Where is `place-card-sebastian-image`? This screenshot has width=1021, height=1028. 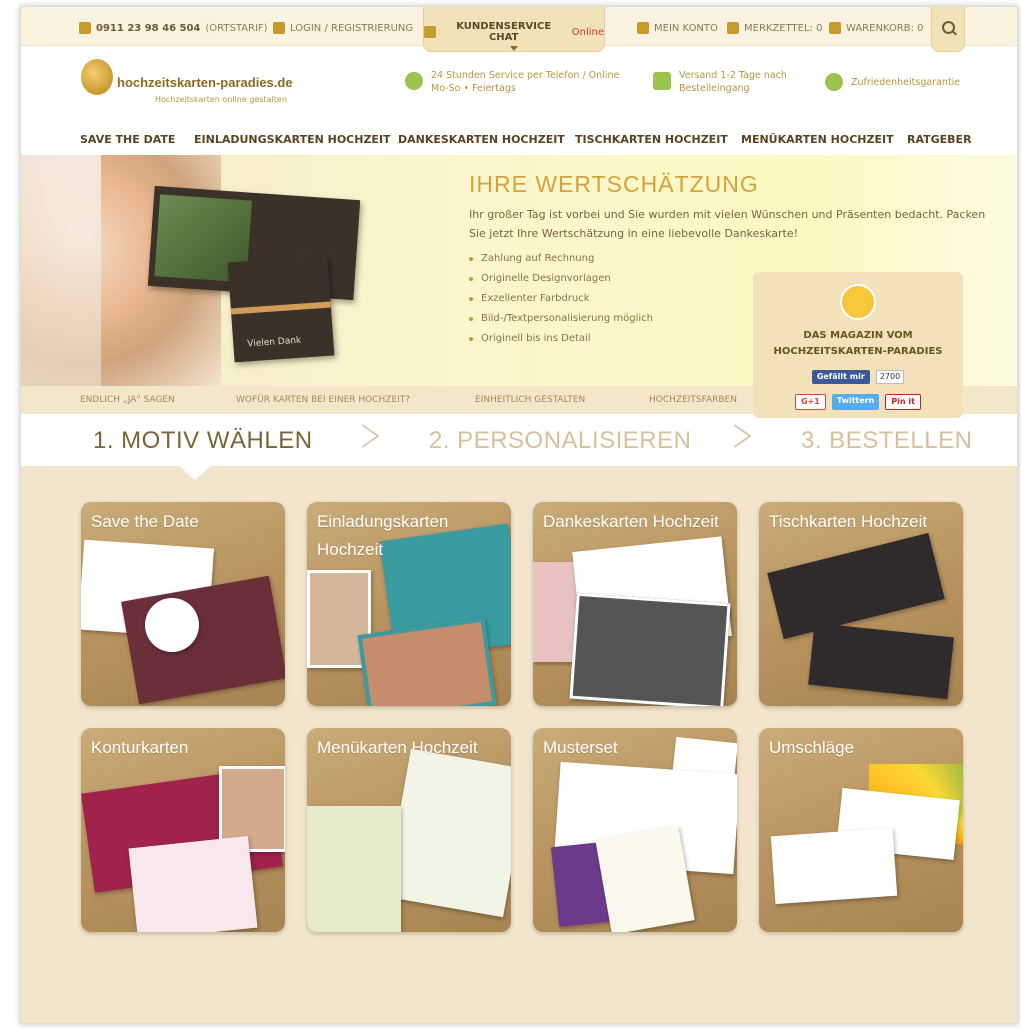 place-card-sebastian-image is located at coordinates (881, 661).